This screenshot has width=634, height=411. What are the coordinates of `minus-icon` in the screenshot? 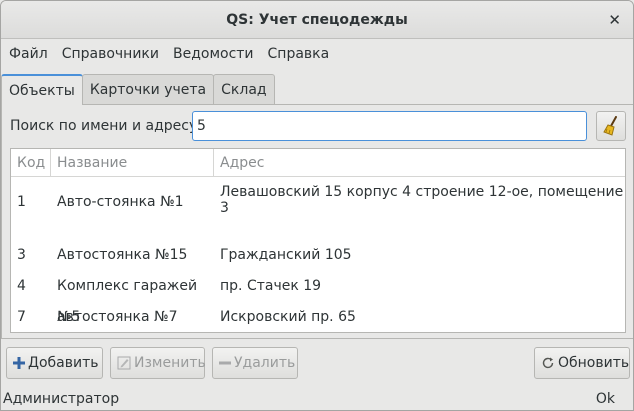 It's located at (225, 363).